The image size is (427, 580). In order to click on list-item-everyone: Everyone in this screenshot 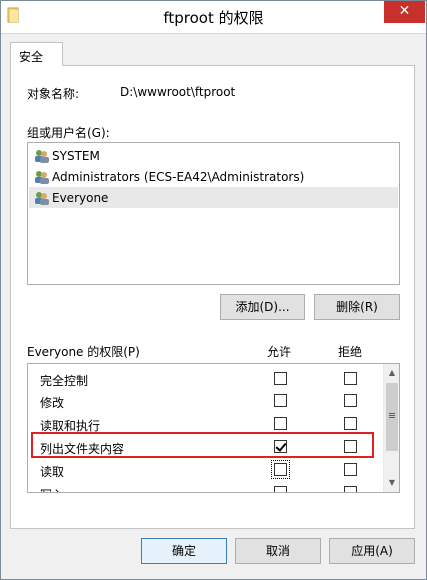, I will do `click(213, 197)`.